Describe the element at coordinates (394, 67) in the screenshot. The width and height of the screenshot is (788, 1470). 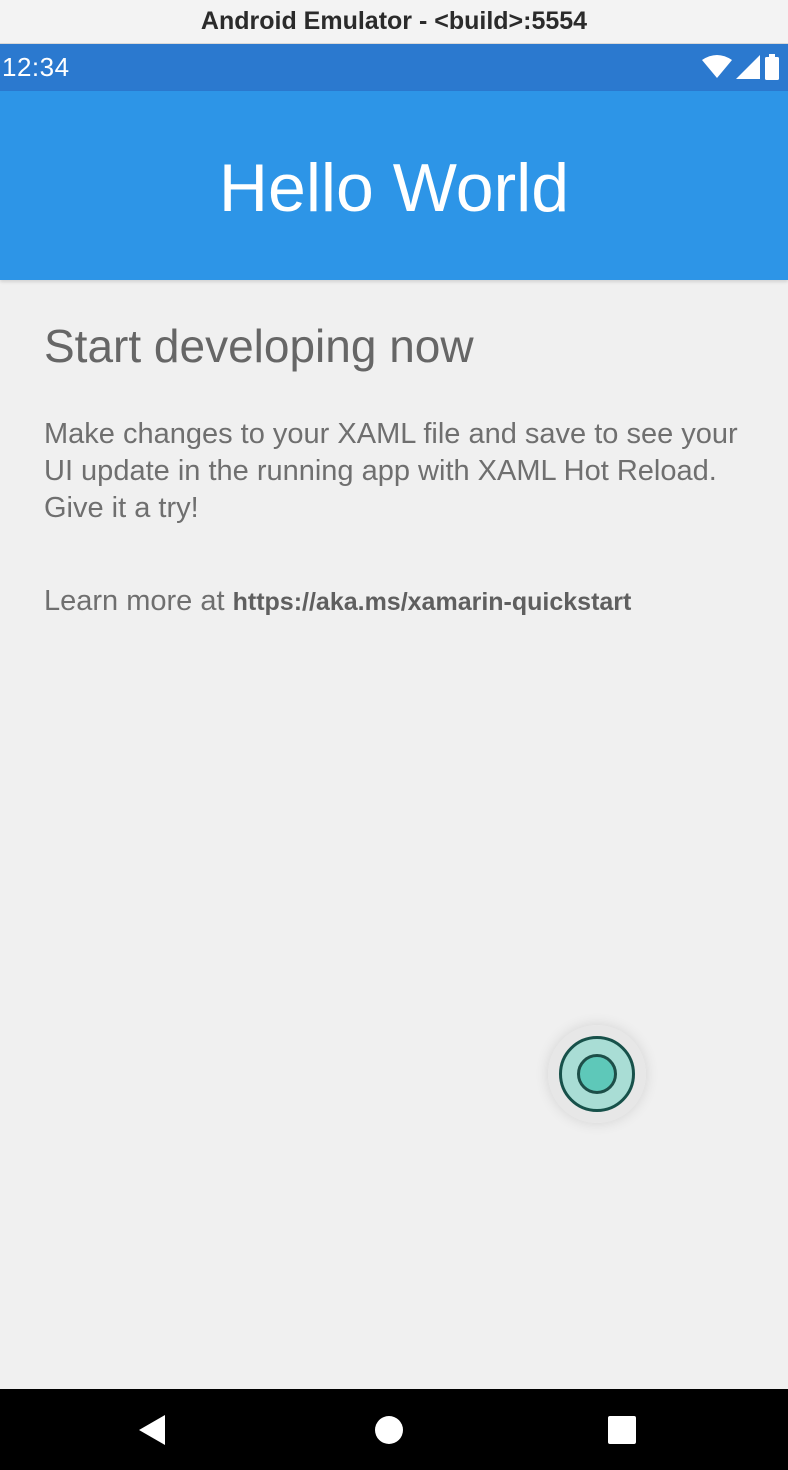
I see `android-status-bar: 12:34` at that location.